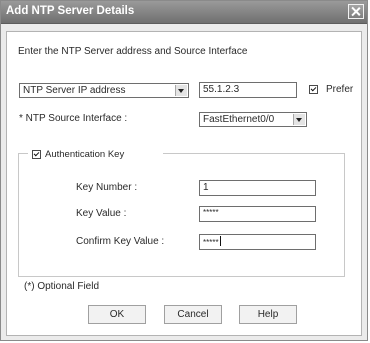 This screenshot has width=370, height=343. Describe the element at coordinates (340, 89) in the screenshot. I see `prefer-label: Prefer` at that location.